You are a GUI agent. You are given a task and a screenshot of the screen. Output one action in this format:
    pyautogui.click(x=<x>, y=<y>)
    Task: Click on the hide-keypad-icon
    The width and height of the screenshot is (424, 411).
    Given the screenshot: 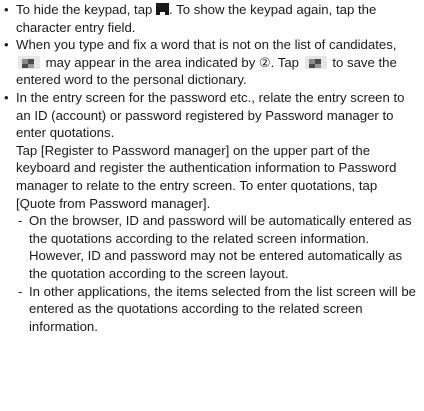 What is the action you would take?
    pyautogui.click(x=163, y=9)
    